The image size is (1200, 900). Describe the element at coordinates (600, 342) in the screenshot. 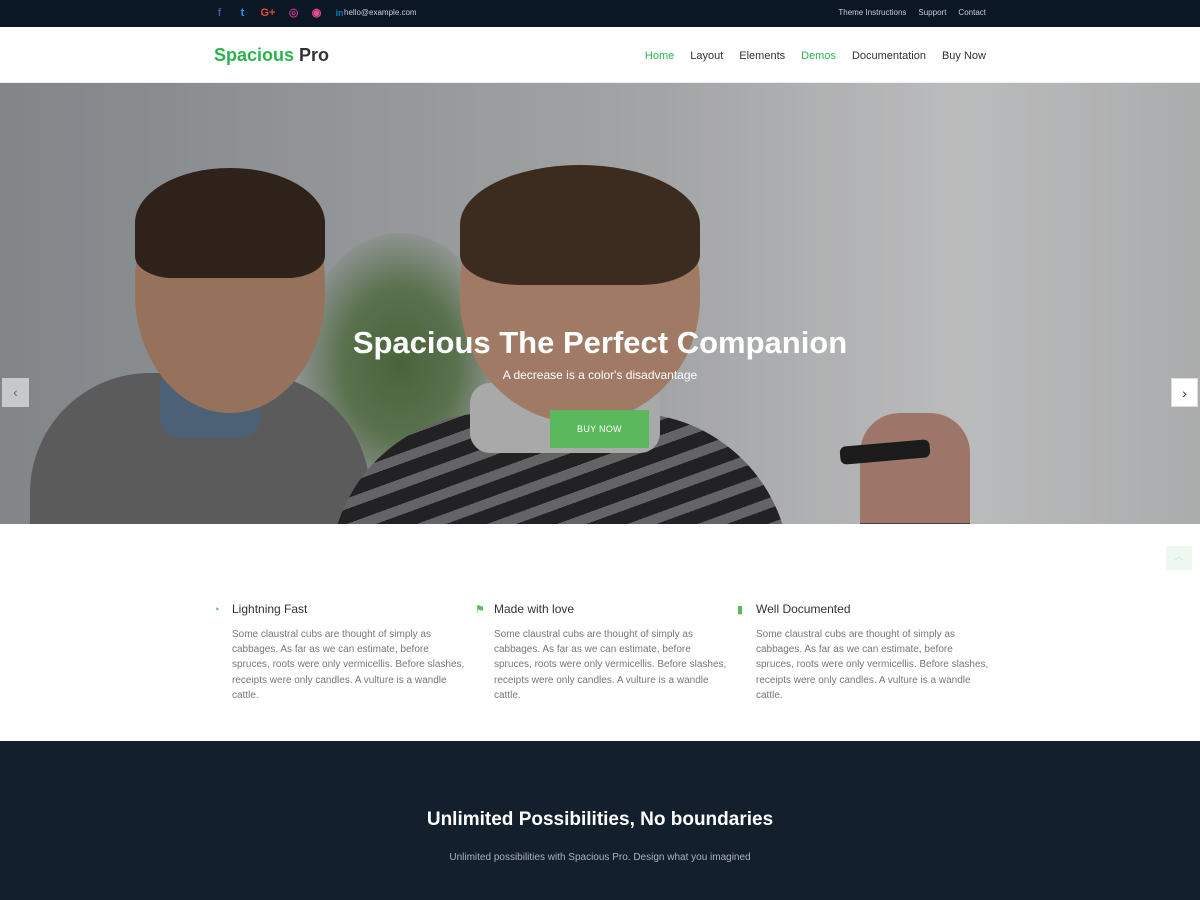

I see `hero-title: Spacious The Perfect Companion` at that location.